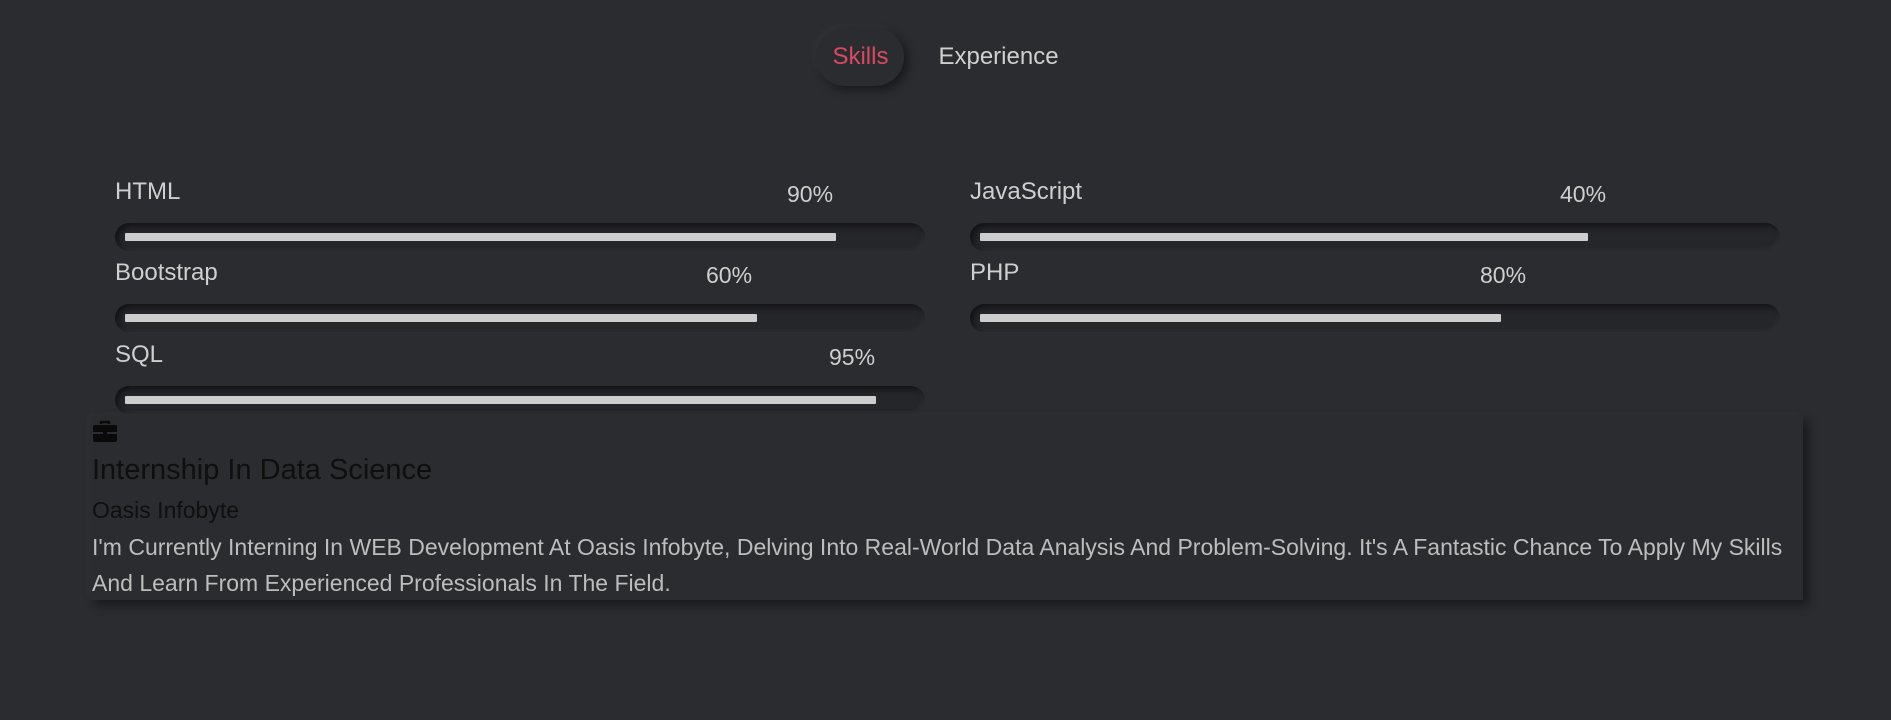  What do you see at coordinates (1026, 191) in the screenshot?
I see `skill-name: JavaScript` at bounding box center [1026, 191].